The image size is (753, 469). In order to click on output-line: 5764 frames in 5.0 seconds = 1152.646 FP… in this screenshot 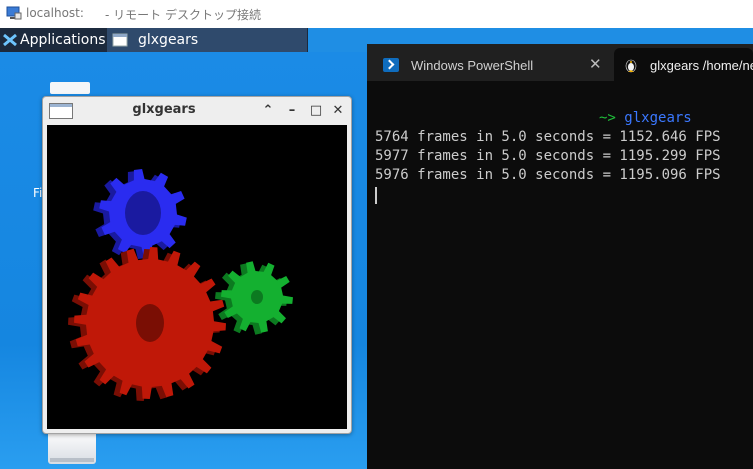, I will do `click(548, 137)`.